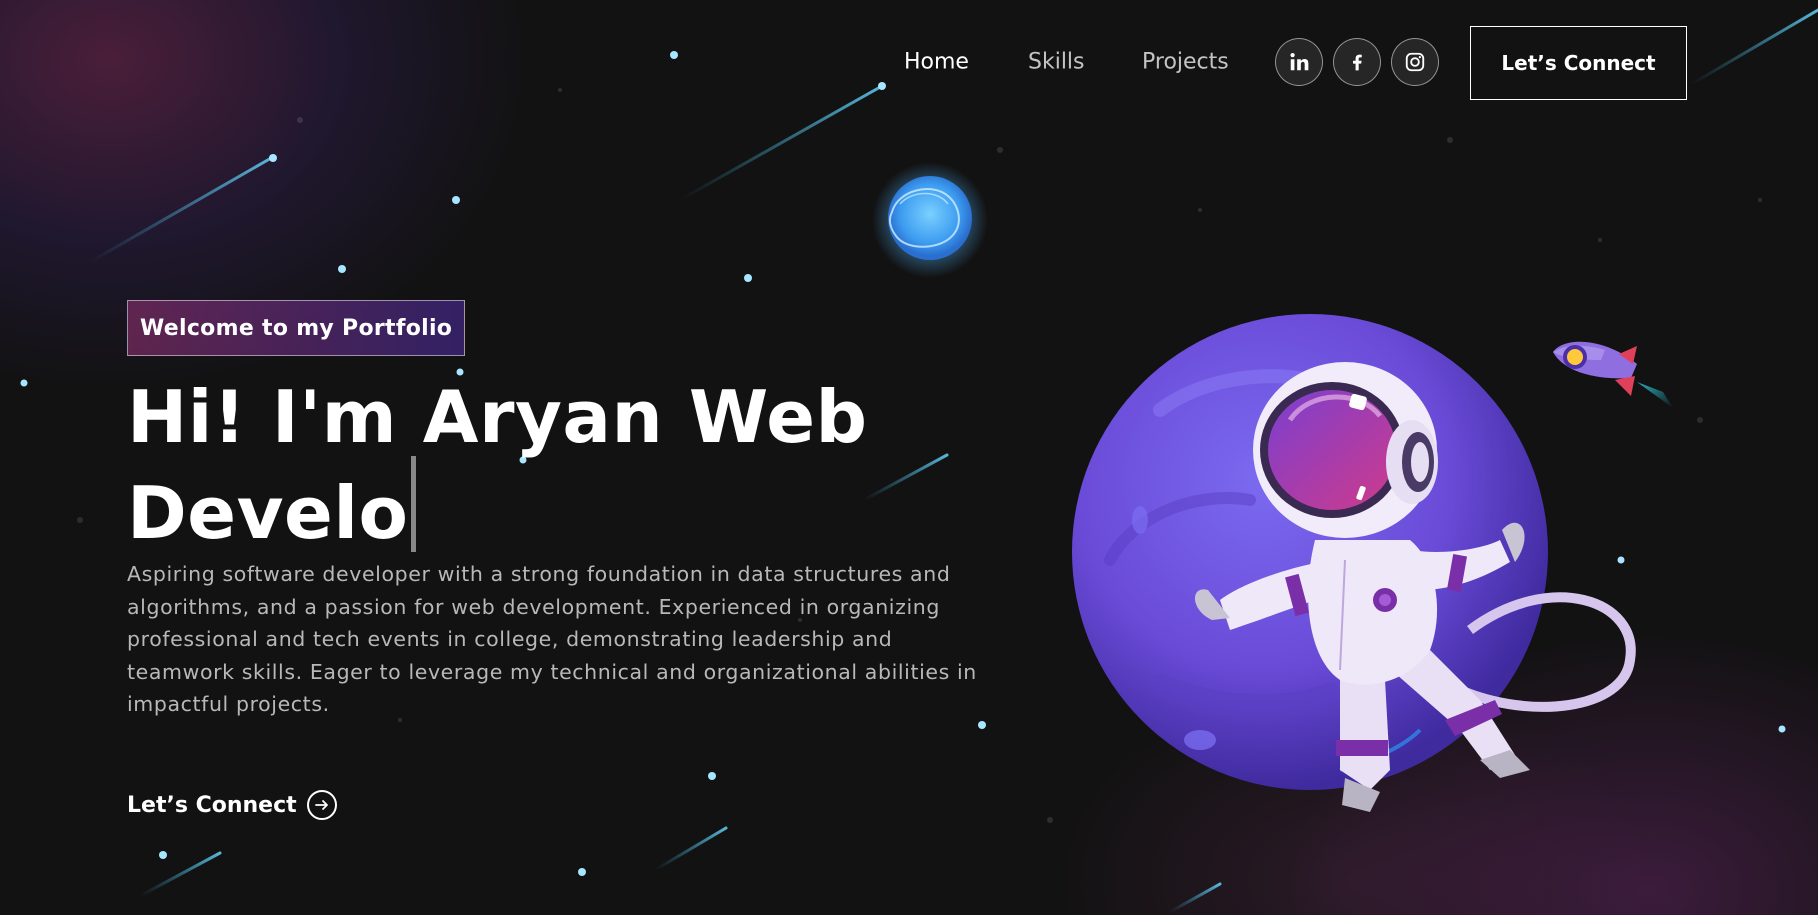  What do you see at coordinates (212, 805) in the screenshot?
I see `cta-label: Let’s Connect` at bounding box center [212, 805].